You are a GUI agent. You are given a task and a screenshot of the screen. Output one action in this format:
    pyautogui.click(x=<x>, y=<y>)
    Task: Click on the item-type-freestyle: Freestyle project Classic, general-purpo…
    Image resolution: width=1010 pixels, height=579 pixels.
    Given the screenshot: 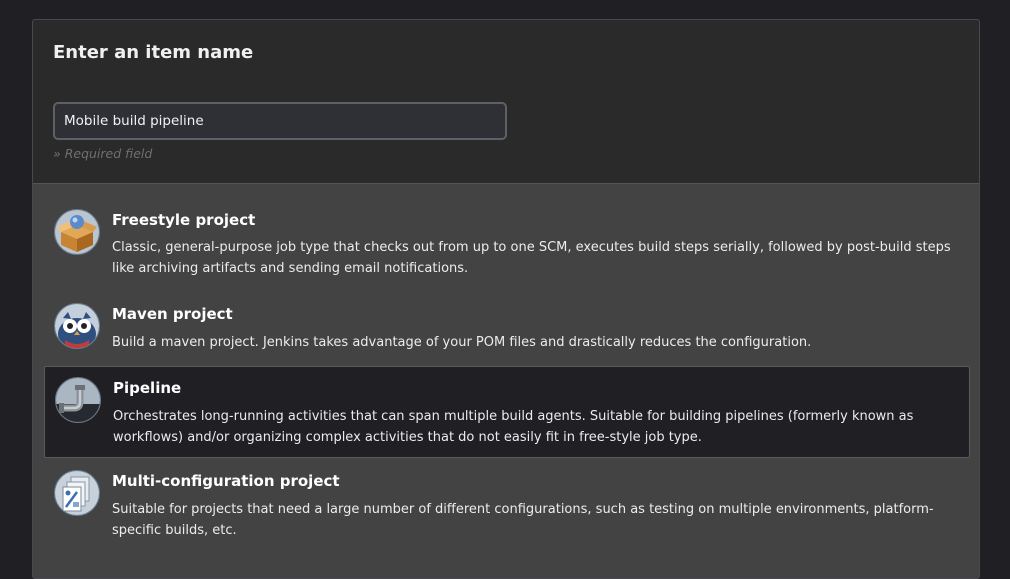 What is the action you would take?
    pyautogui.click(x=507, y=250)
    